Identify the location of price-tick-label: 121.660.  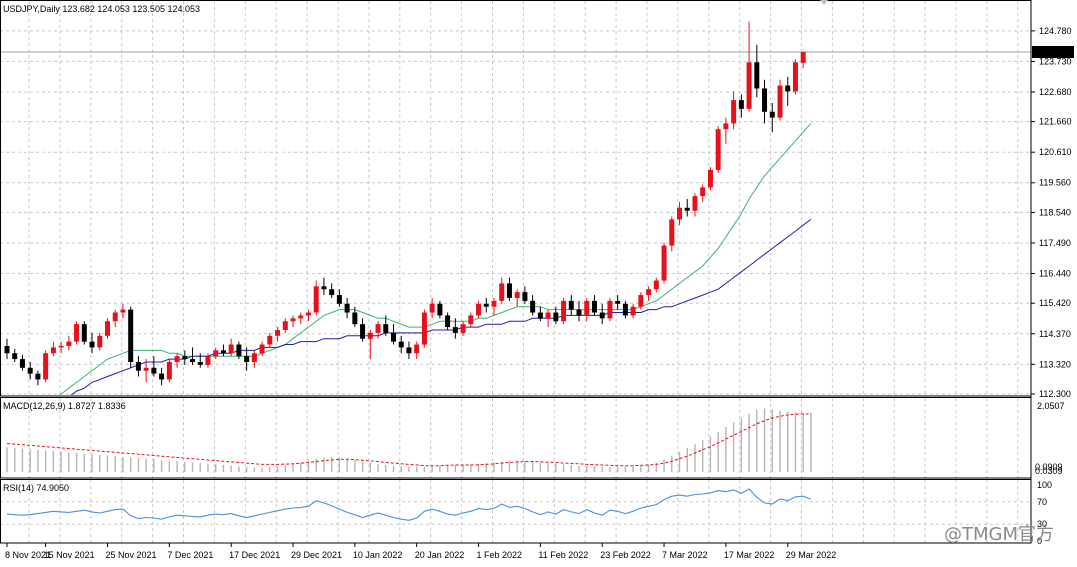
(1055, 122).